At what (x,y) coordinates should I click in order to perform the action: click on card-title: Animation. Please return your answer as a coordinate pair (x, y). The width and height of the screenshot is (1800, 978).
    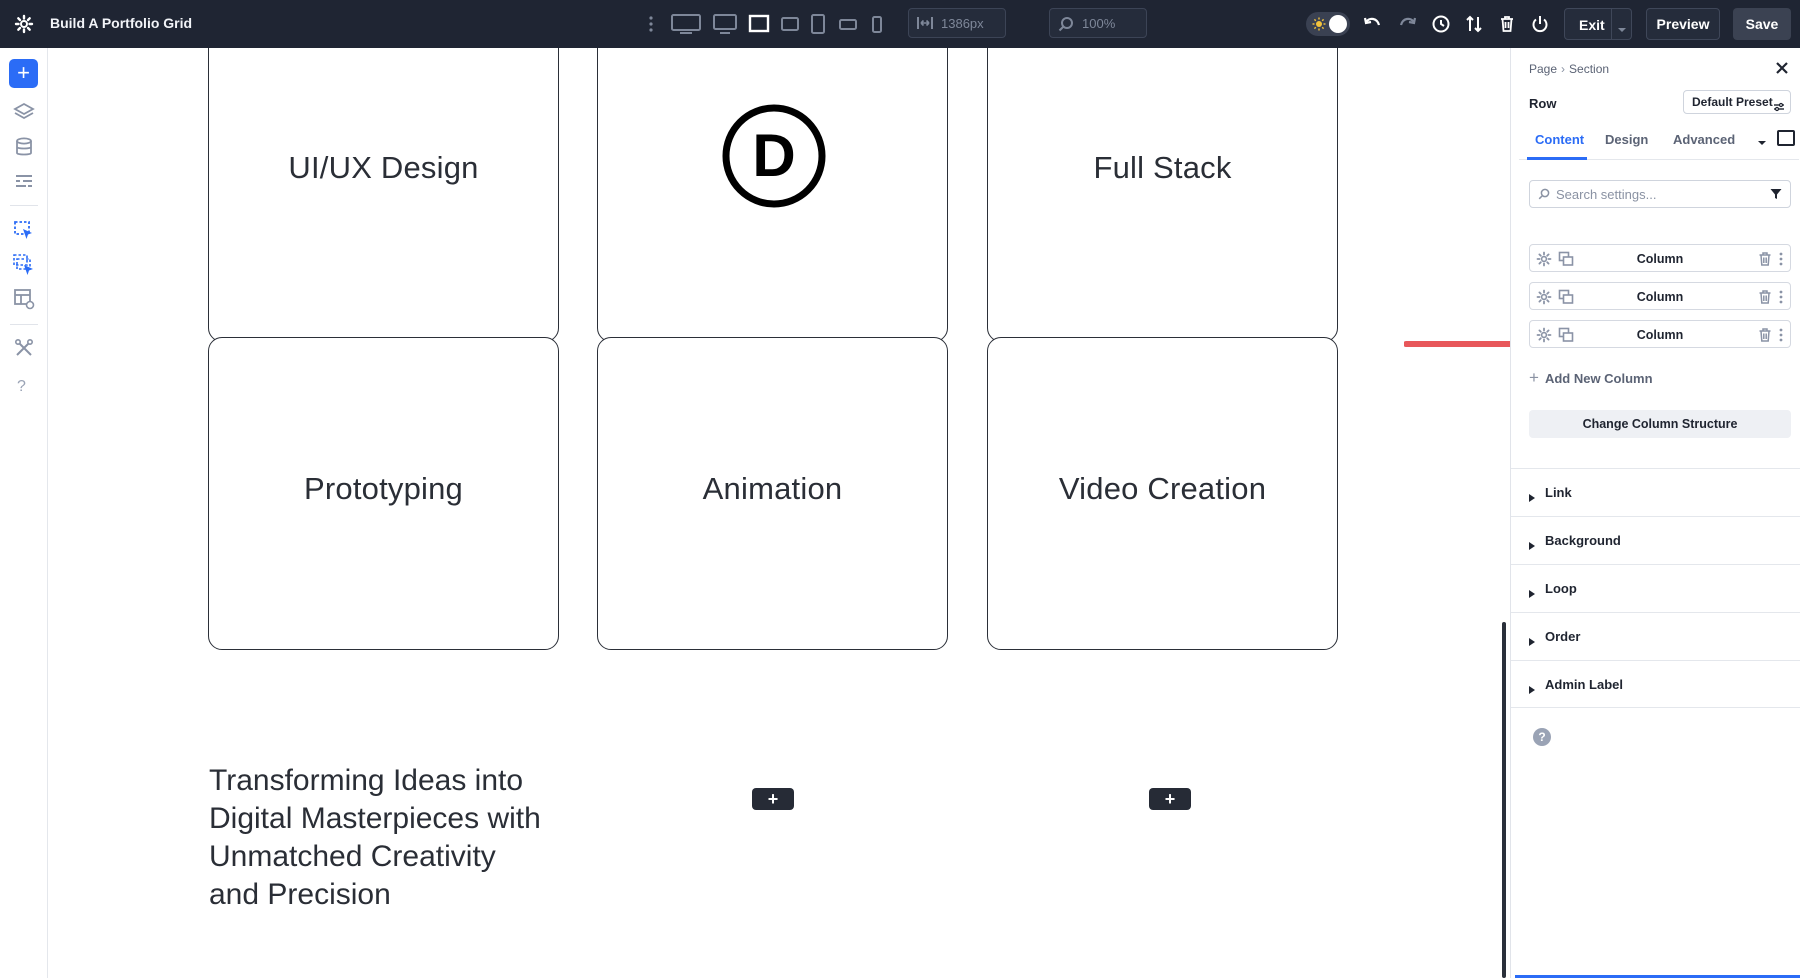
    Looking at the image, I should click on (772, 489).